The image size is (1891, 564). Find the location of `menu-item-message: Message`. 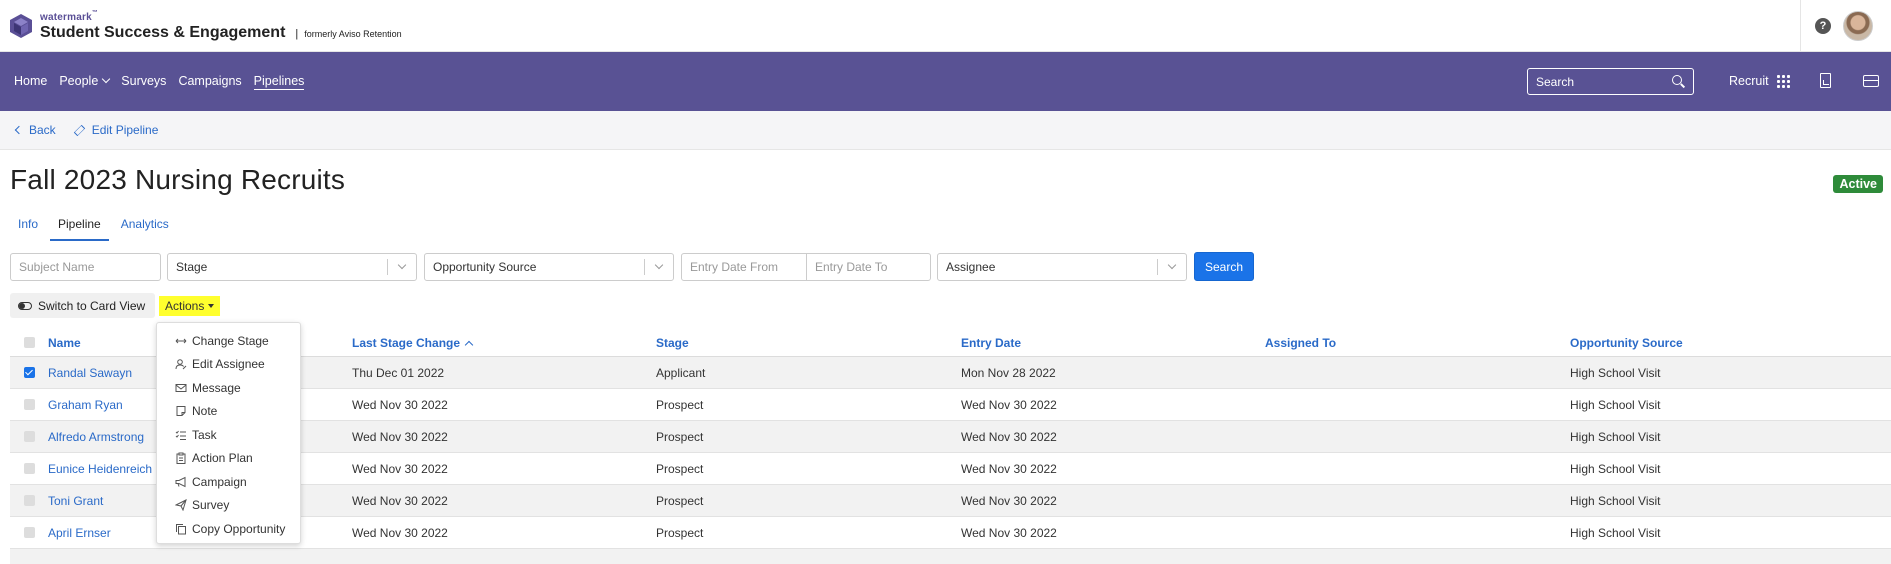

menu-item-message: Message is located at coordinates (228, 388).